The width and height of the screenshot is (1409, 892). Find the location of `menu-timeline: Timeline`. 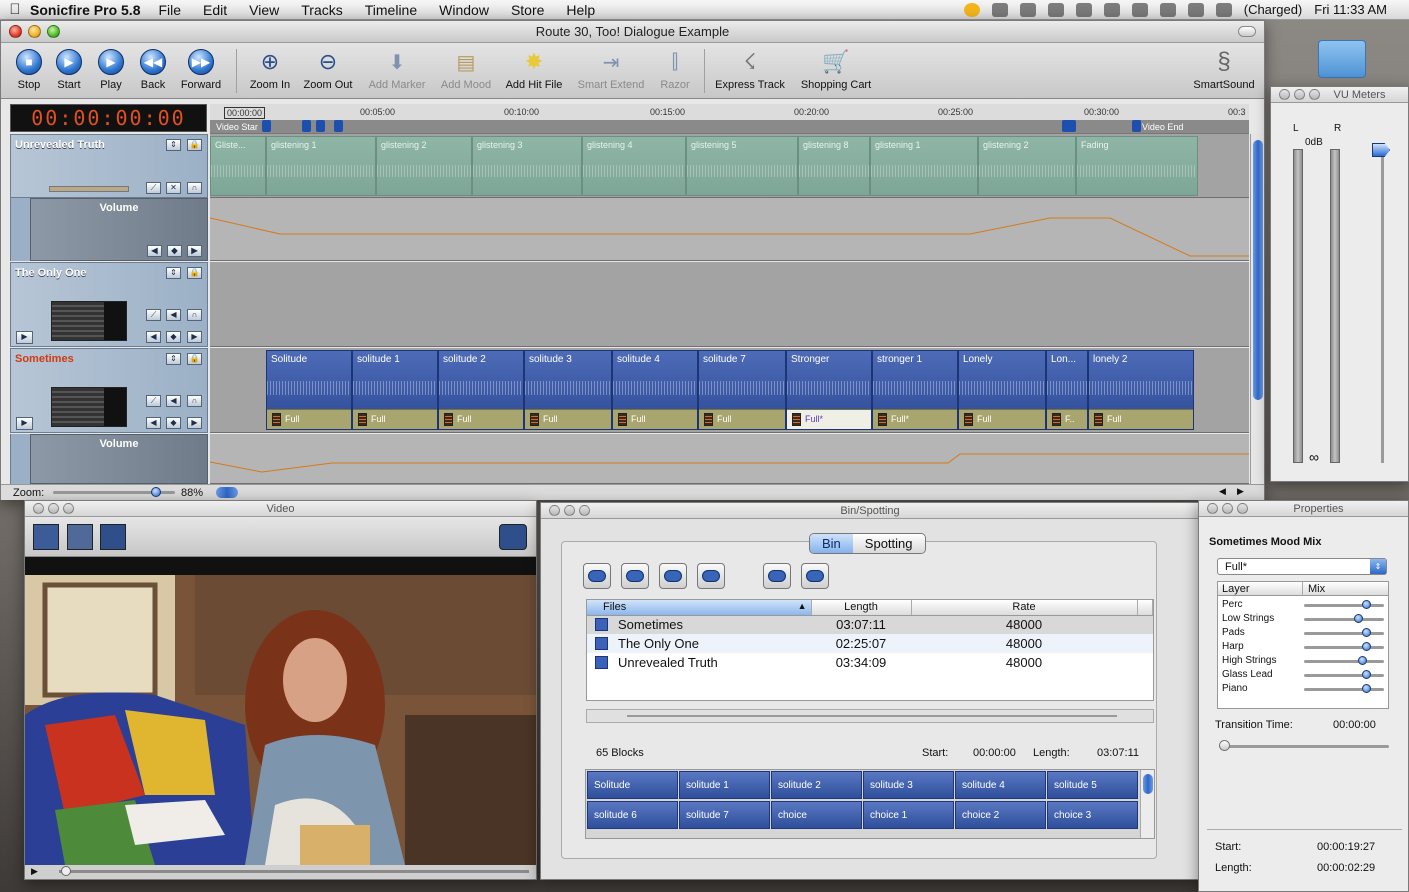

menu-timeline: Timeline is located at coordinates (391, 10).